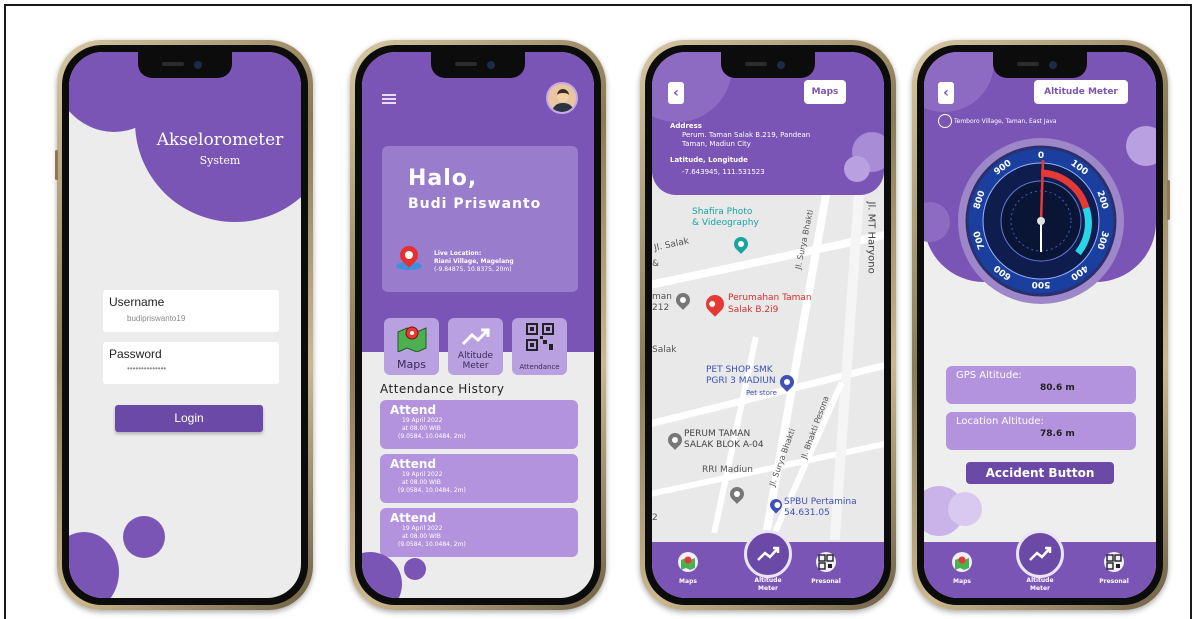  I want to click on dial-label: 500, so click(1041, 284).